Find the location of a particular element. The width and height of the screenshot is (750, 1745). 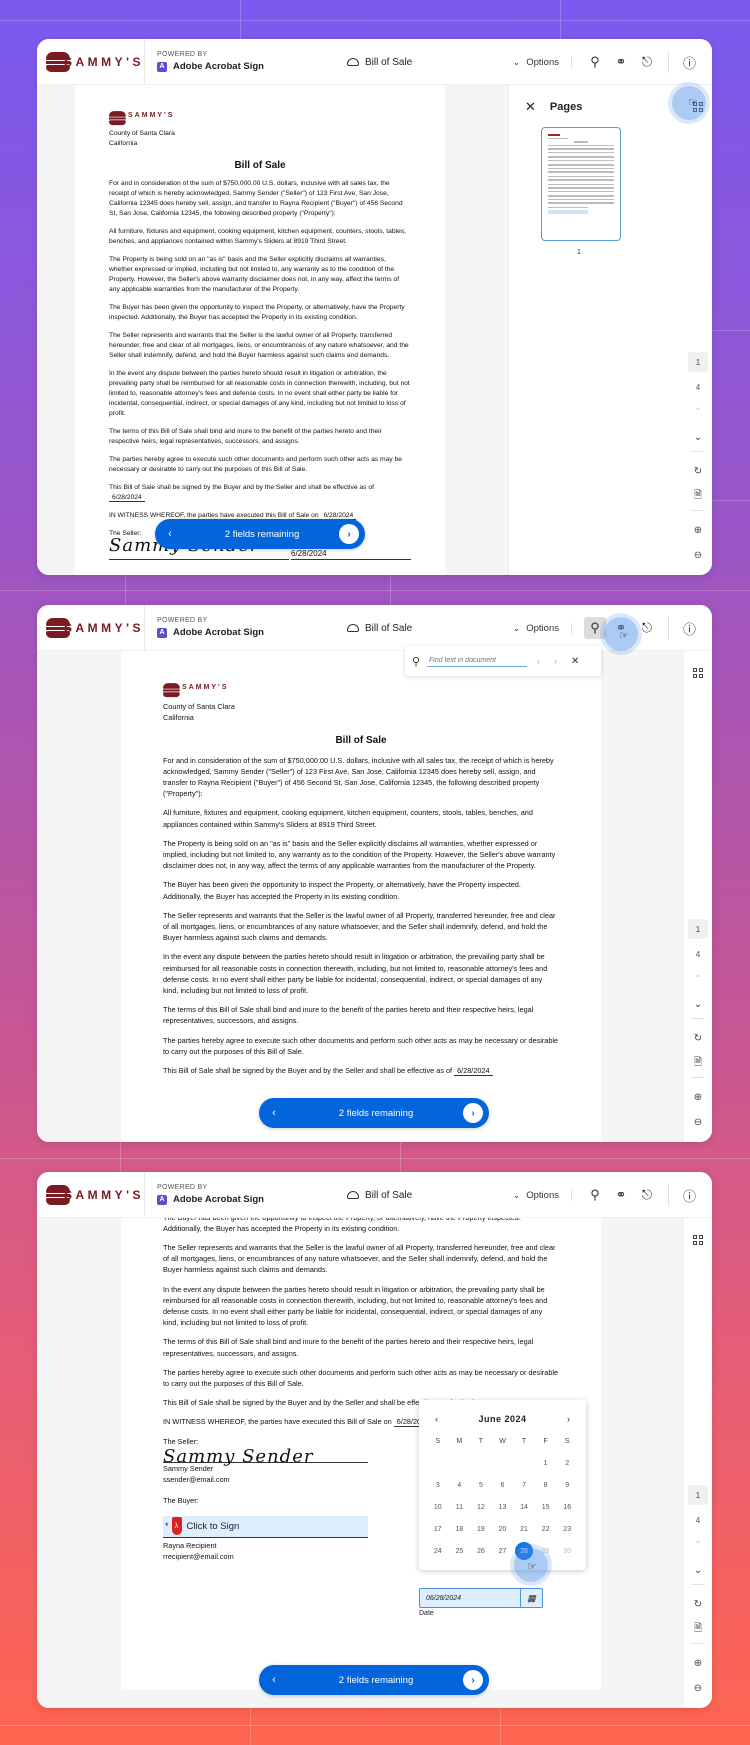

calendar-day: 4 is located at coordinates (460, 1485).